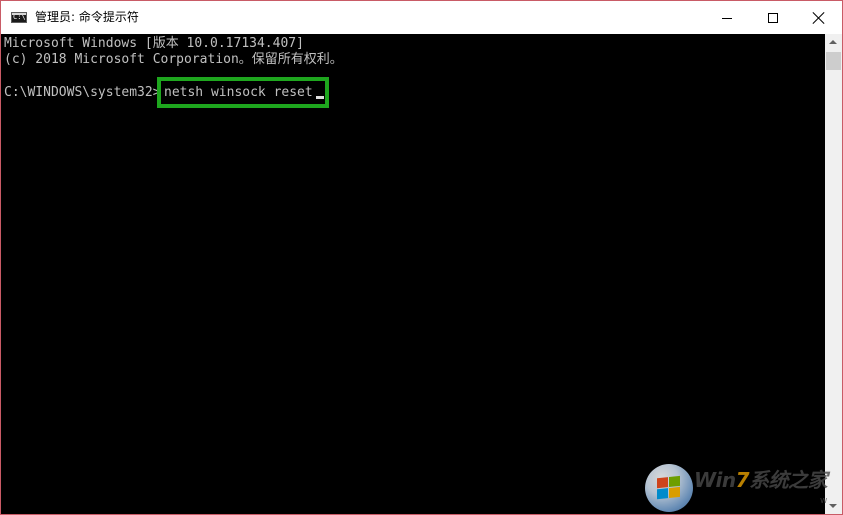  I want to click on window-title: 管理员: 命令提示符, so click(87, 17).